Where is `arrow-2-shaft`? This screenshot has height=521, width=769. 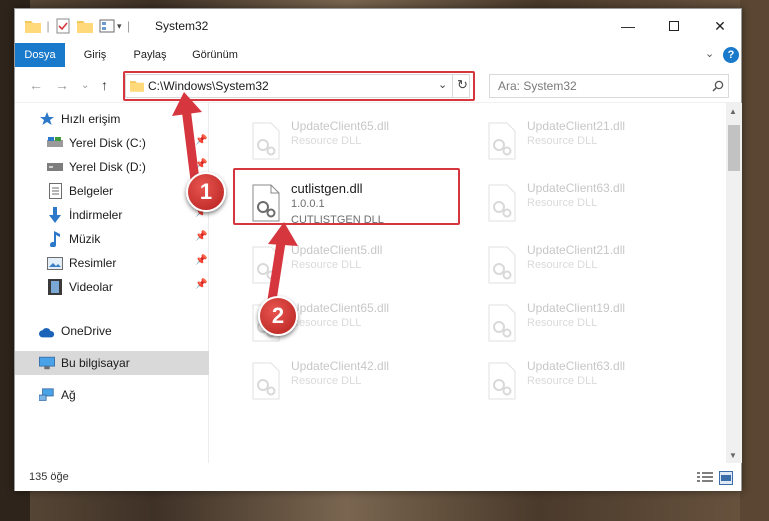
arrow-2-shaft is located at coordinates (277, 268).